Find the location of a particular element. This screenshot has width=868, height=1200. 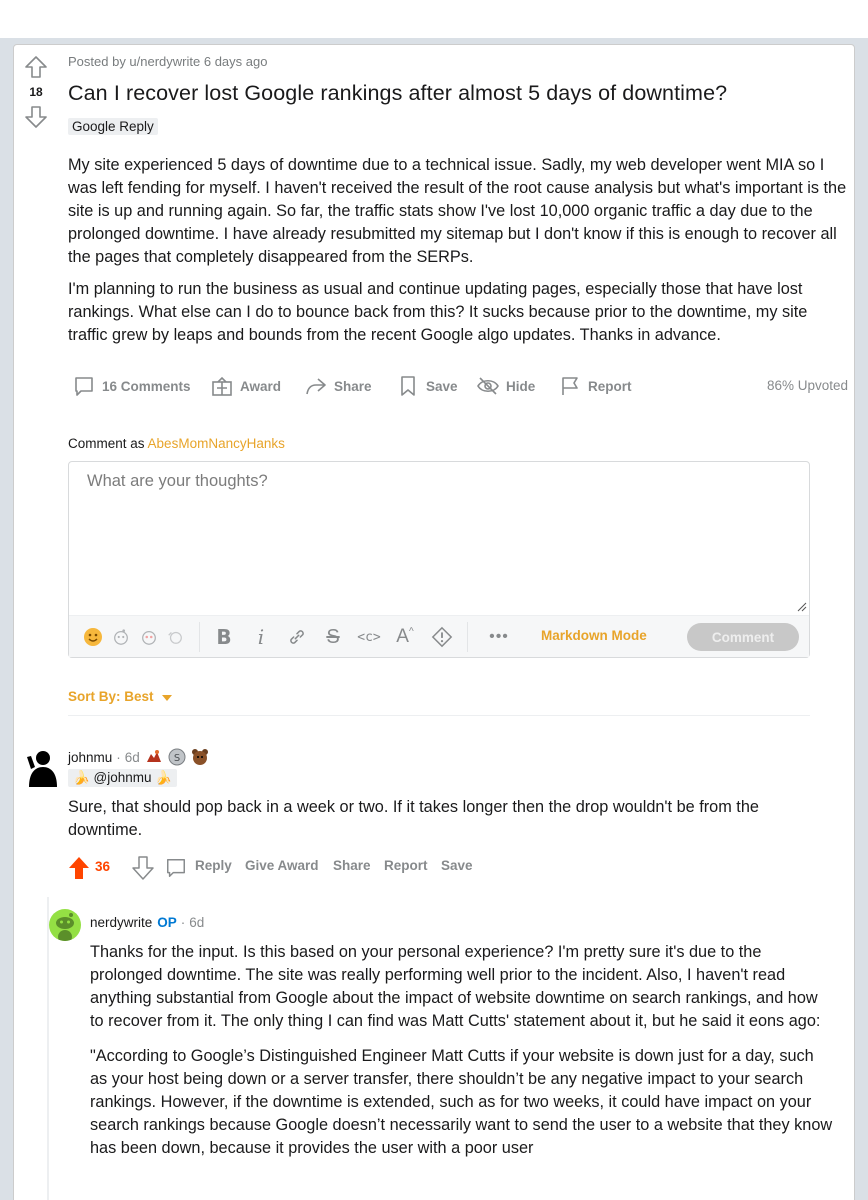

svg-text: S is located at coordinates (177, 758).